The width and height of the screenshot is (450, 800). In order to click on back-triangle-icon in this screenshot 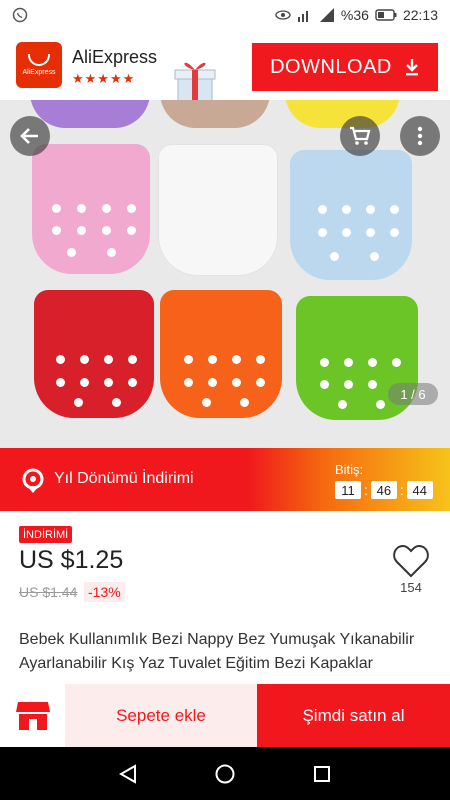, I will do `click(128, 774)`.